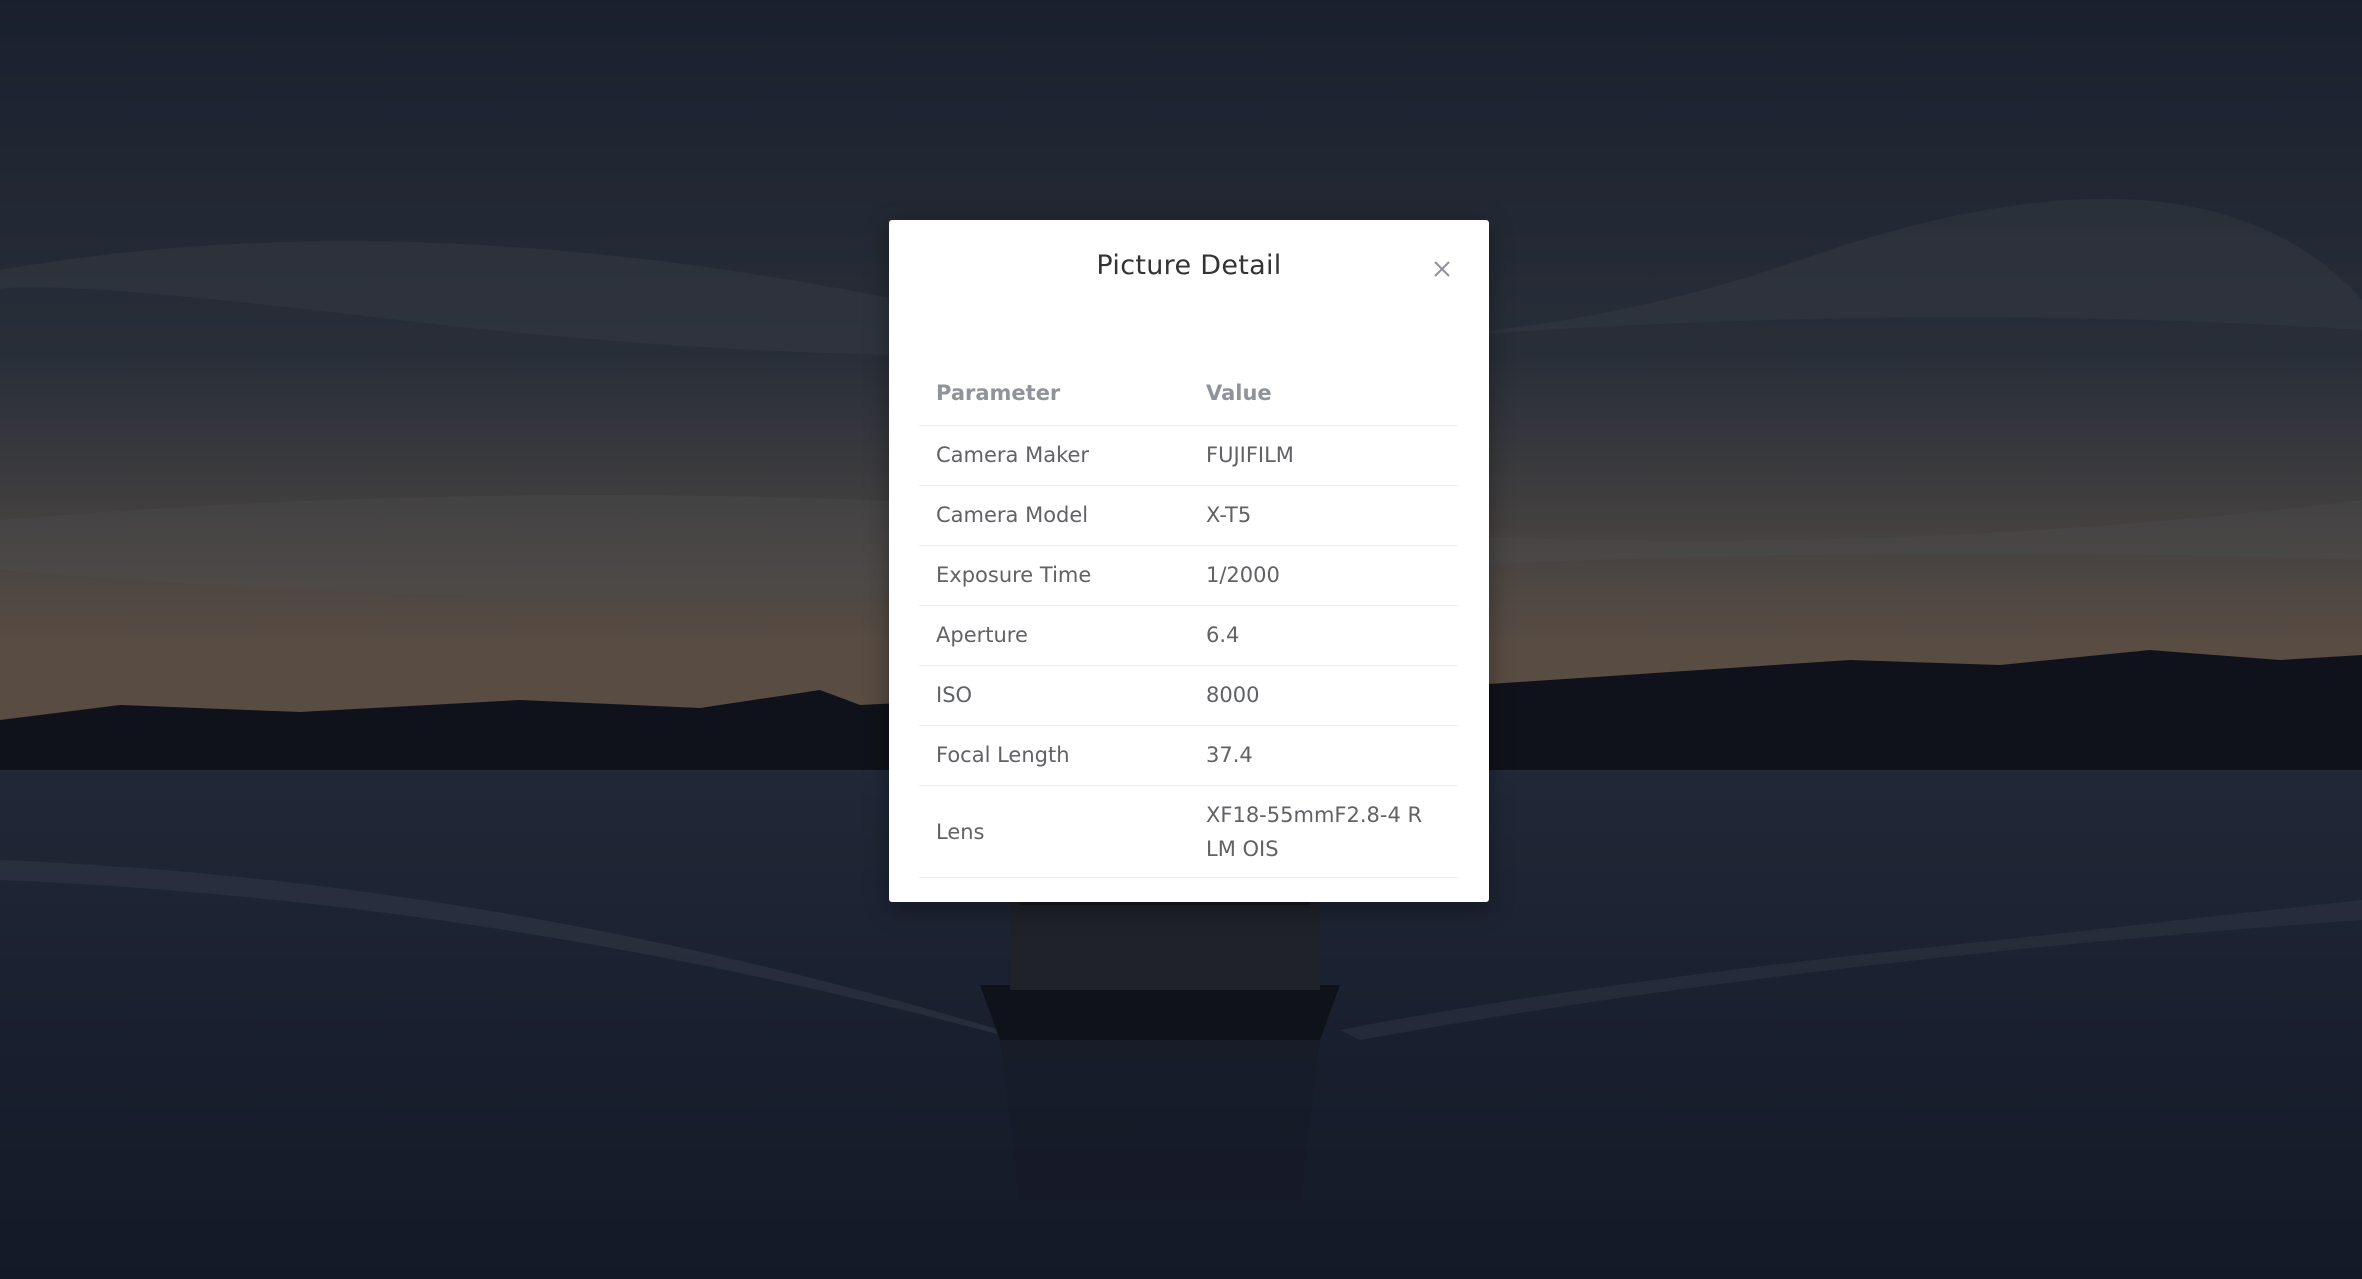  Describe the element at coordinates (1189, 576) in the screenshot. I see `table-row: Exposure Time 1/2000` at that location.